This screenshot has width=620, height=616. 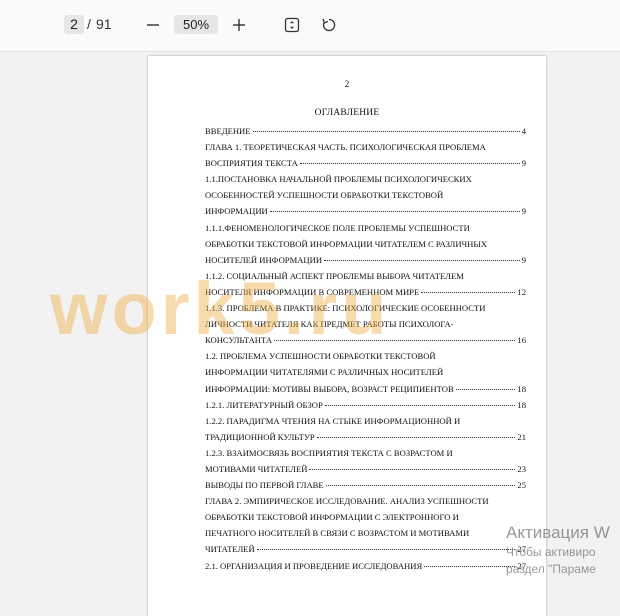 I want to click on toc-page-number: 16, so click(x=521, y=340).